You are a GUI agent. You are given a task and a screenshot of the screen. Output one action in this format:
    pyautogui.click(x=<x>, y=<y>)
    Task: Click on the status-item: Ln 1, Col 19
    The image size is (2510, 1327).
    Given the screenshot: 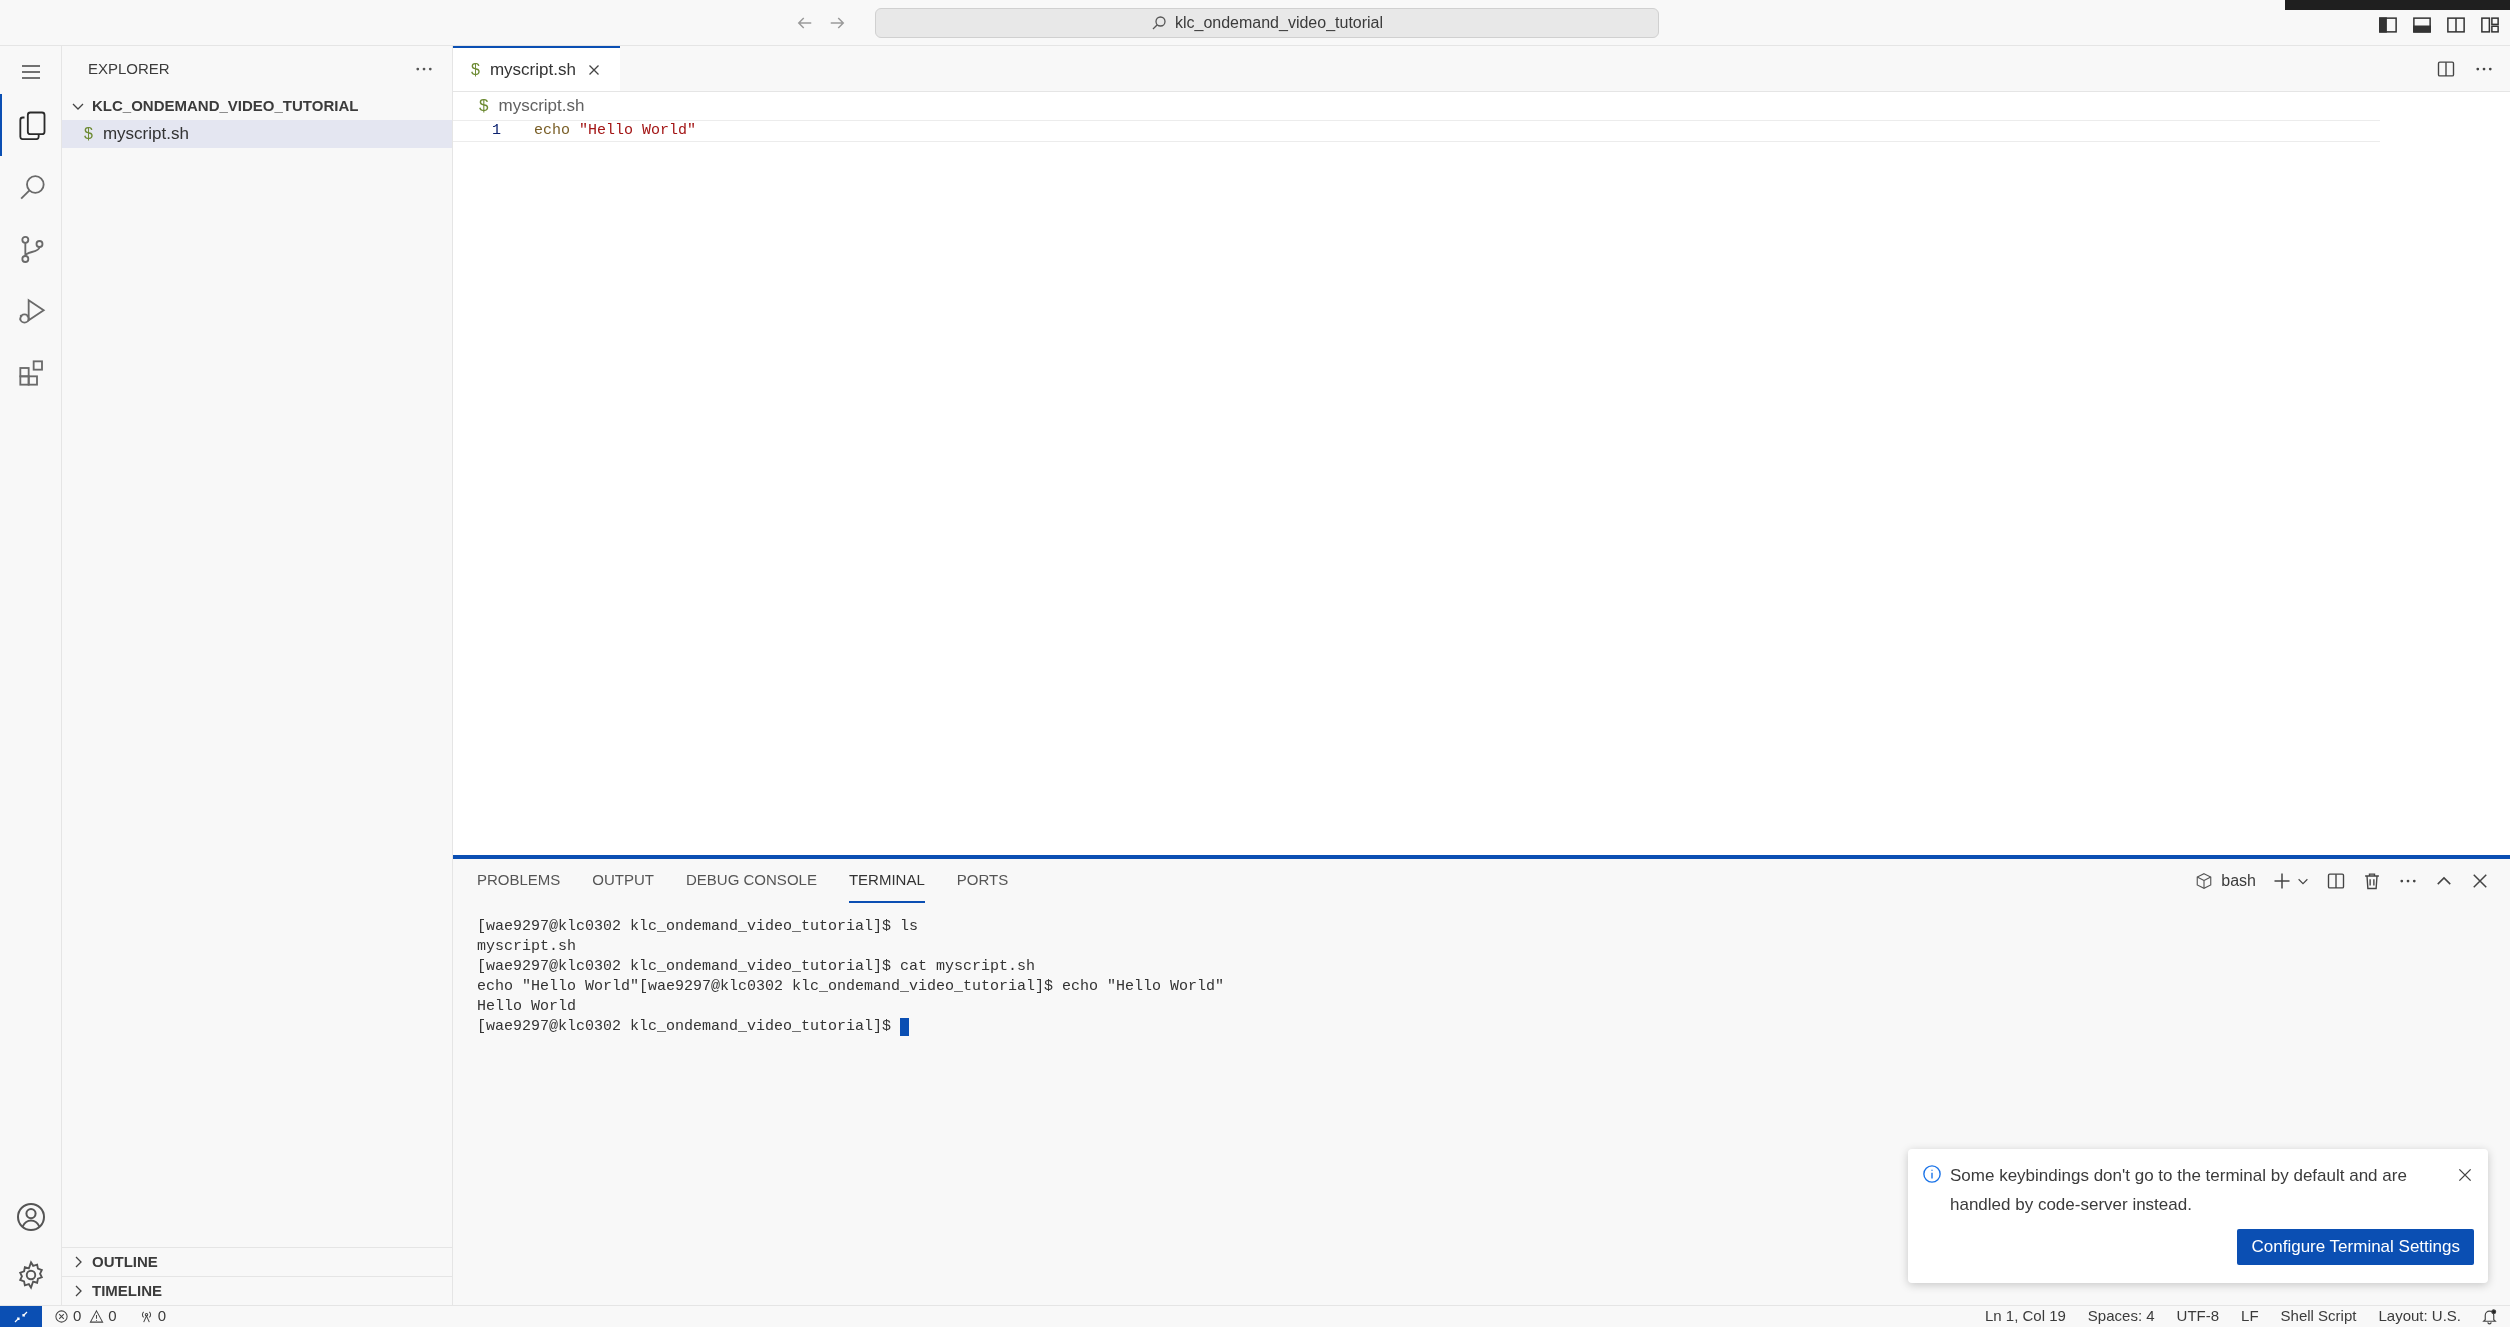 What is the action you would take?
    pyautogui.click(x=2025, y=1316)
    